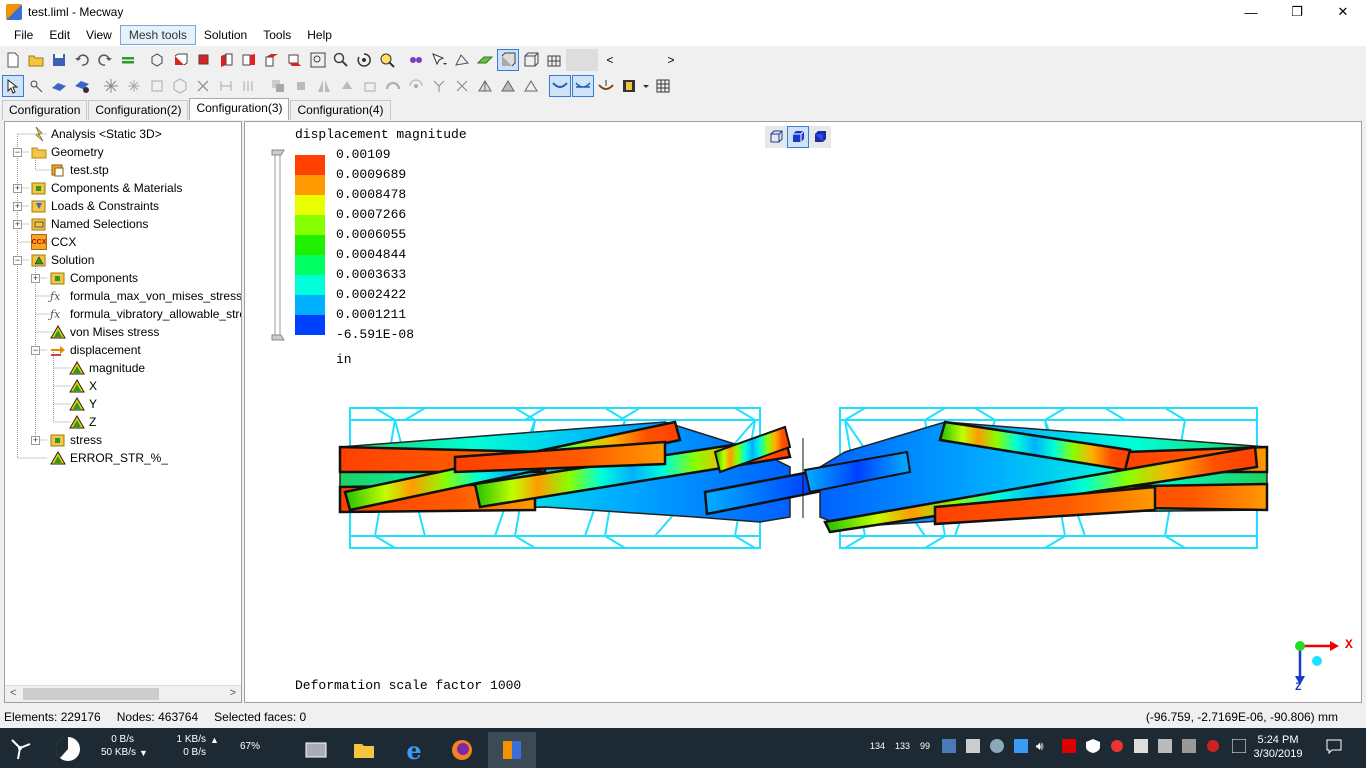 The image size is (1366, 768). Describe the element at coordinates (347, 86) in the screenshot. I see `rotate-mesh-icon` at that location.